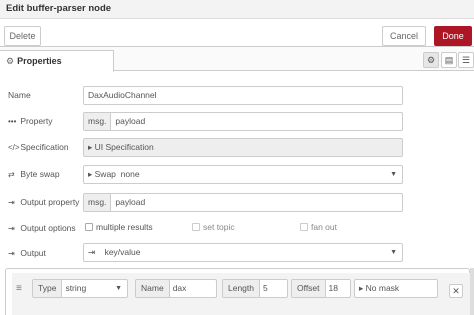 The image size is (474, 315). Describe the element at coordinates (11, 253) in the screenshot. I see `output-arrow-icon: ⇥` at that location.